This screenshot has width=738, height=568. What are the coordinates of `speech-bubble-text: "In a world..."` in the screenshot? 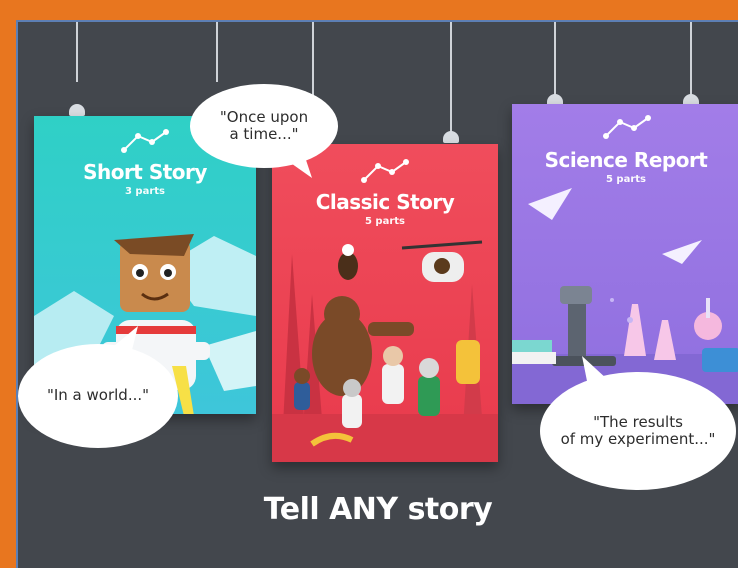 It's located at (98, 395).